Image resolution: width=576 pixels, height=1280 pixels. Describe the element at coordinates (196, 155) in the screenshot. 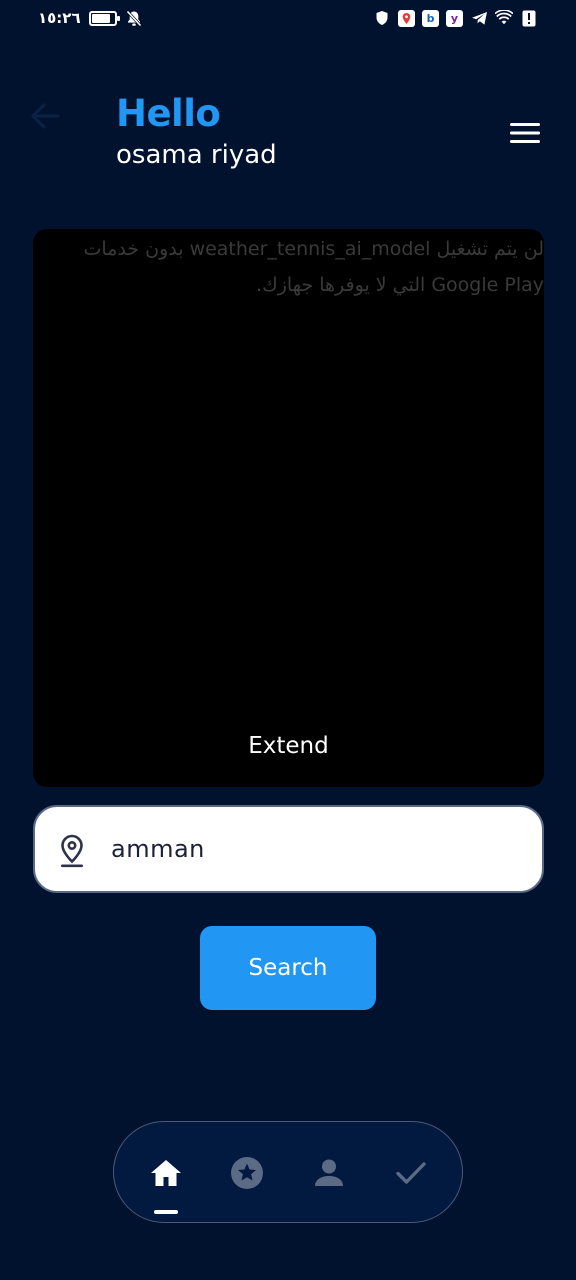

I see `username: osama riyad` at that location.